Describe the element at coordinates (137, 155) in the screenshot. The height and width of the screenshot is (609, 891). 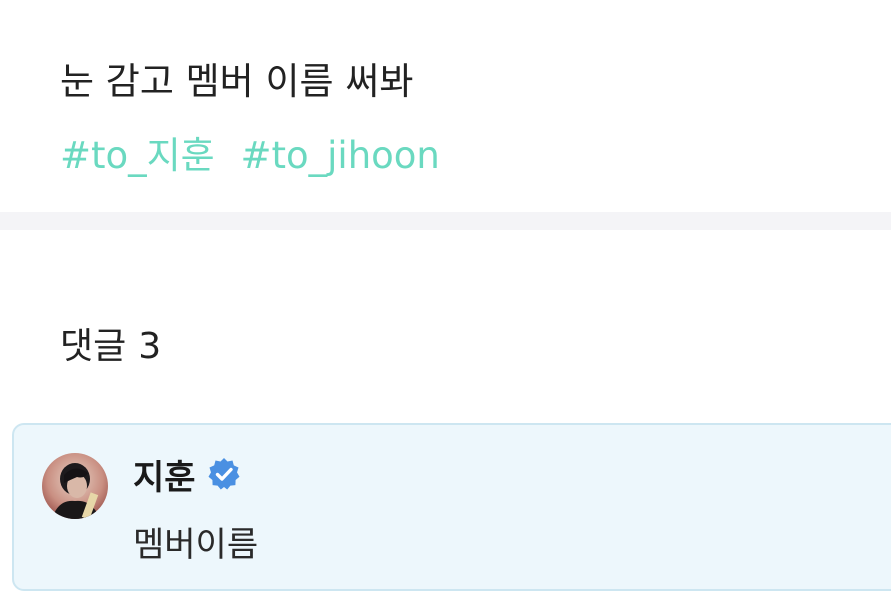
I see `hashtag-link: #to_지훈` at that location.